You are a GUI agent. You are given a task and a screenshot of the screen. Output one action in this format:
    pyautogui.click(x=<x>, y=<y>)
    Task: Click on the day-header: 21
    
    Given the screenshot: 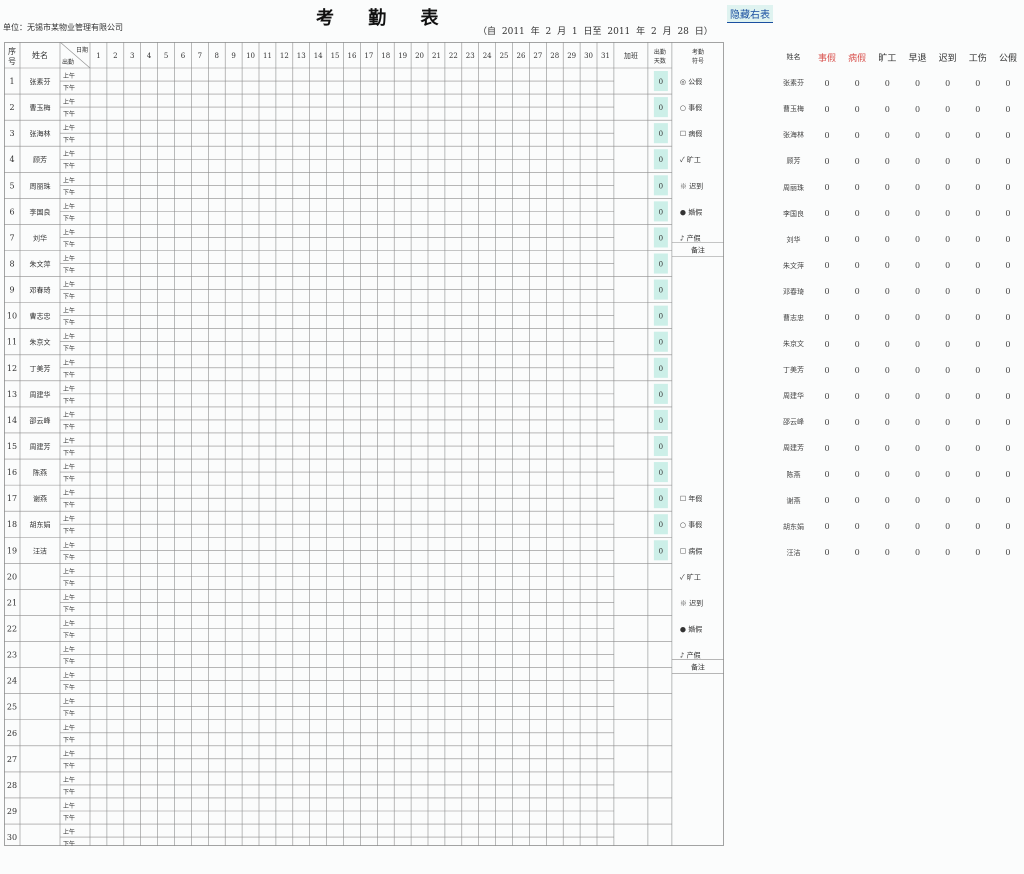 What is the action you would take?
    pyautogui.click(x=436, y=56)
    